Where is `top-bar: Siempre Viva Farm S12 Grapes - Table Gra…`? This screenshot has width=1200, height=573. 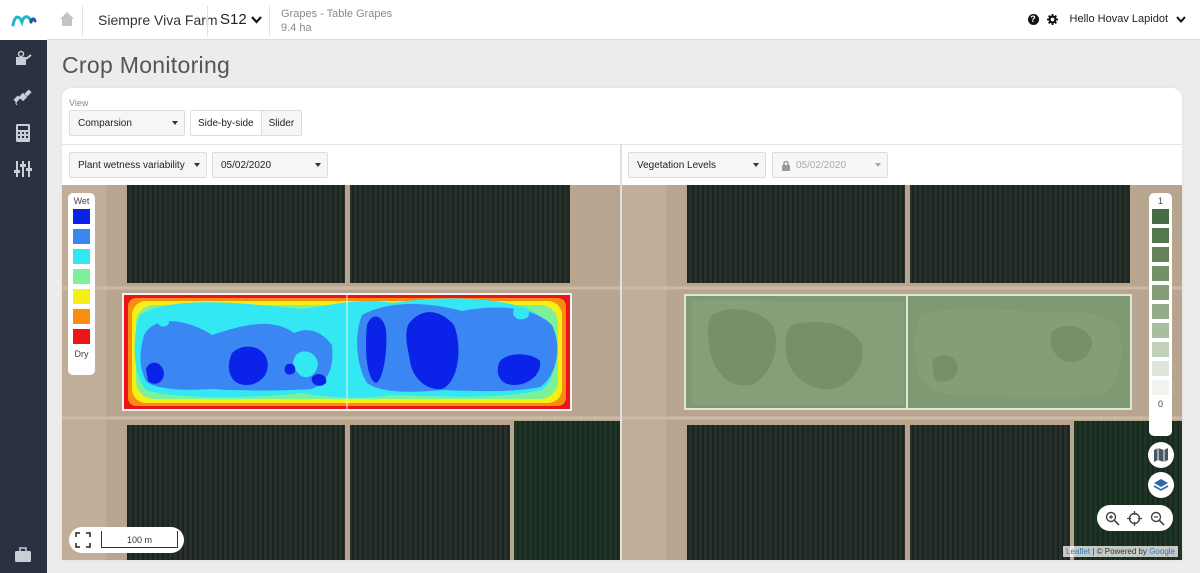 top-bar: Siempre Viva Farm S12 Grapes - Table Gra… is located at coordinates (623, 20).